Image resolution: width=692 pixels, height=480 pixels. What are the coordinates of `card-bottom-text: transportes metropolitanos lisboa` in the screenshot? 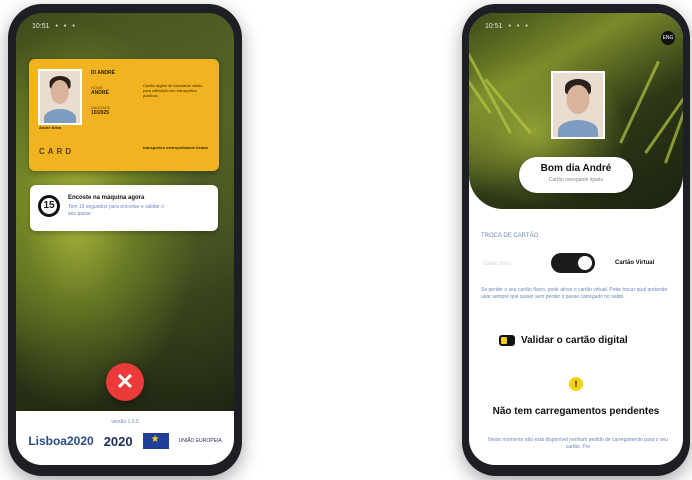 It's located at (175, 147).